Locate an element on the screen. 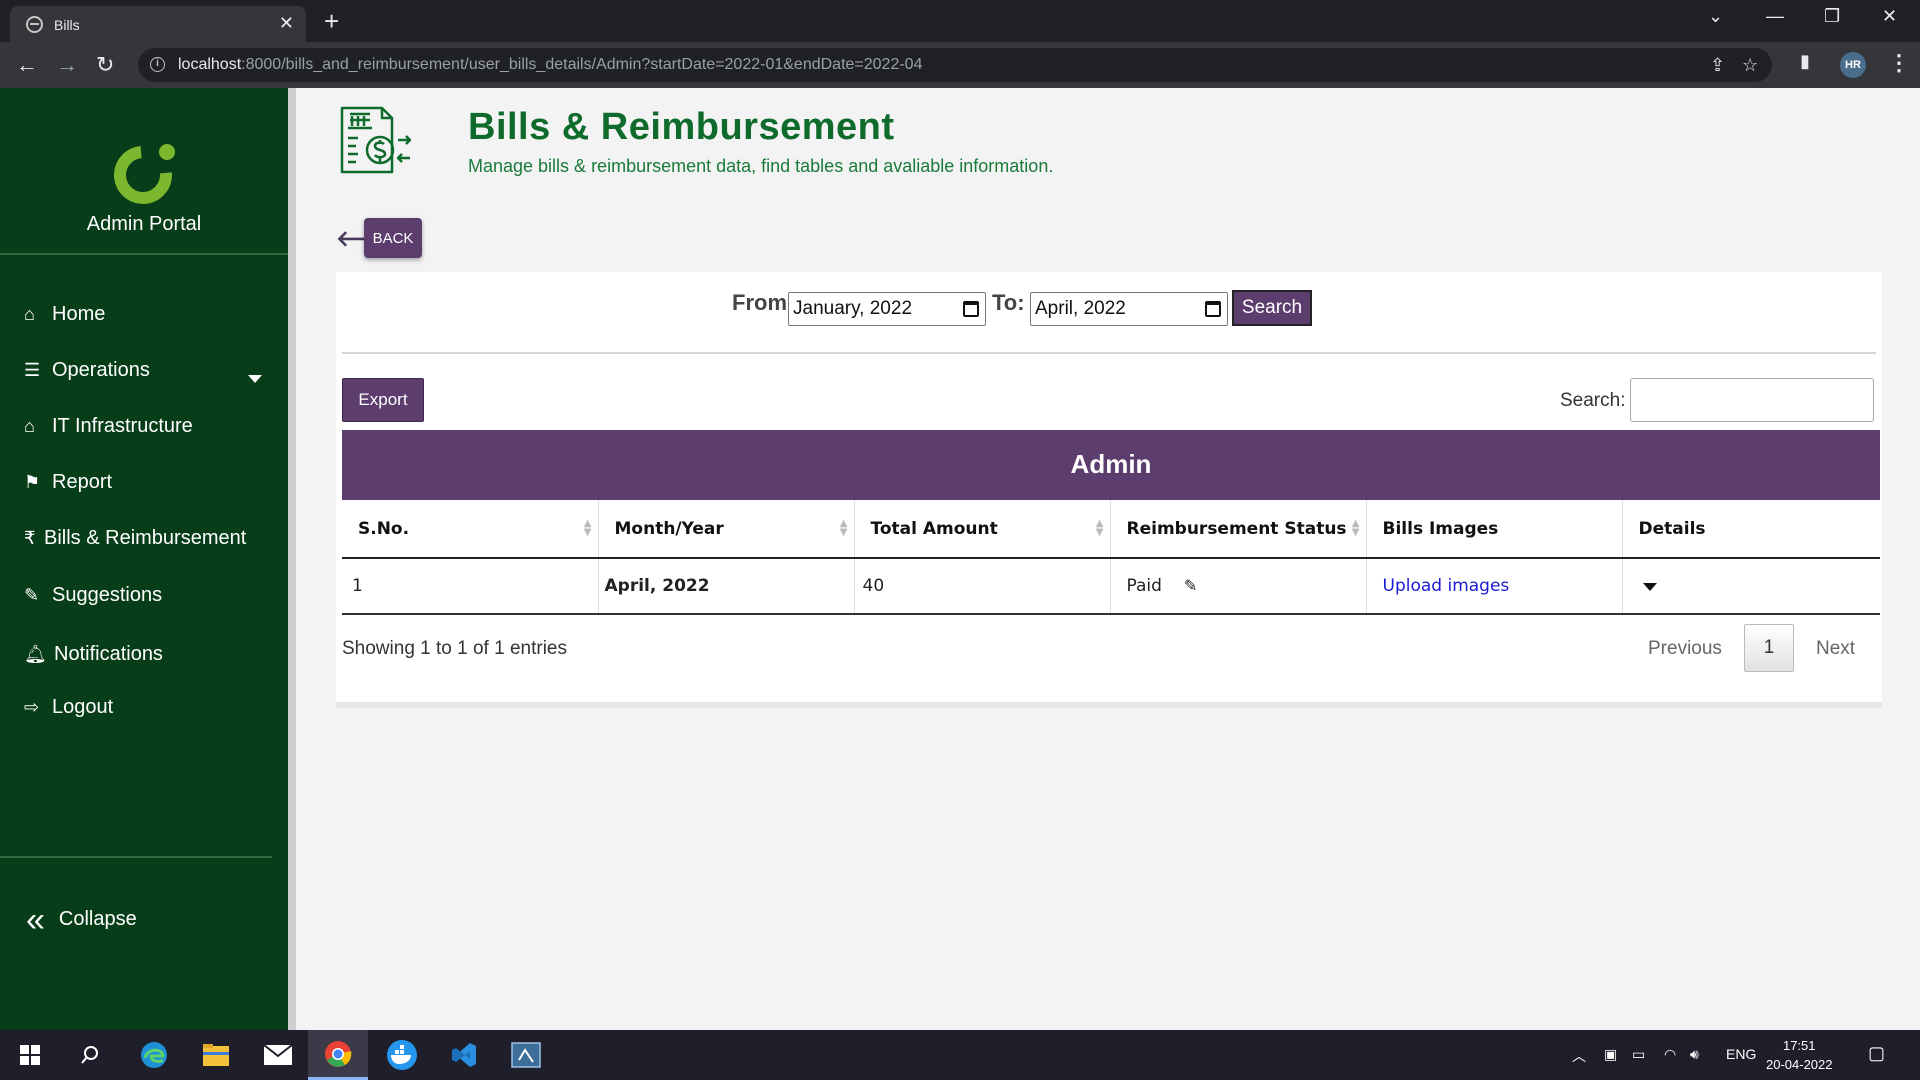  sidebar-item-bills: ₹ Bills & Reimbursement is located at coordinates (135, 538).